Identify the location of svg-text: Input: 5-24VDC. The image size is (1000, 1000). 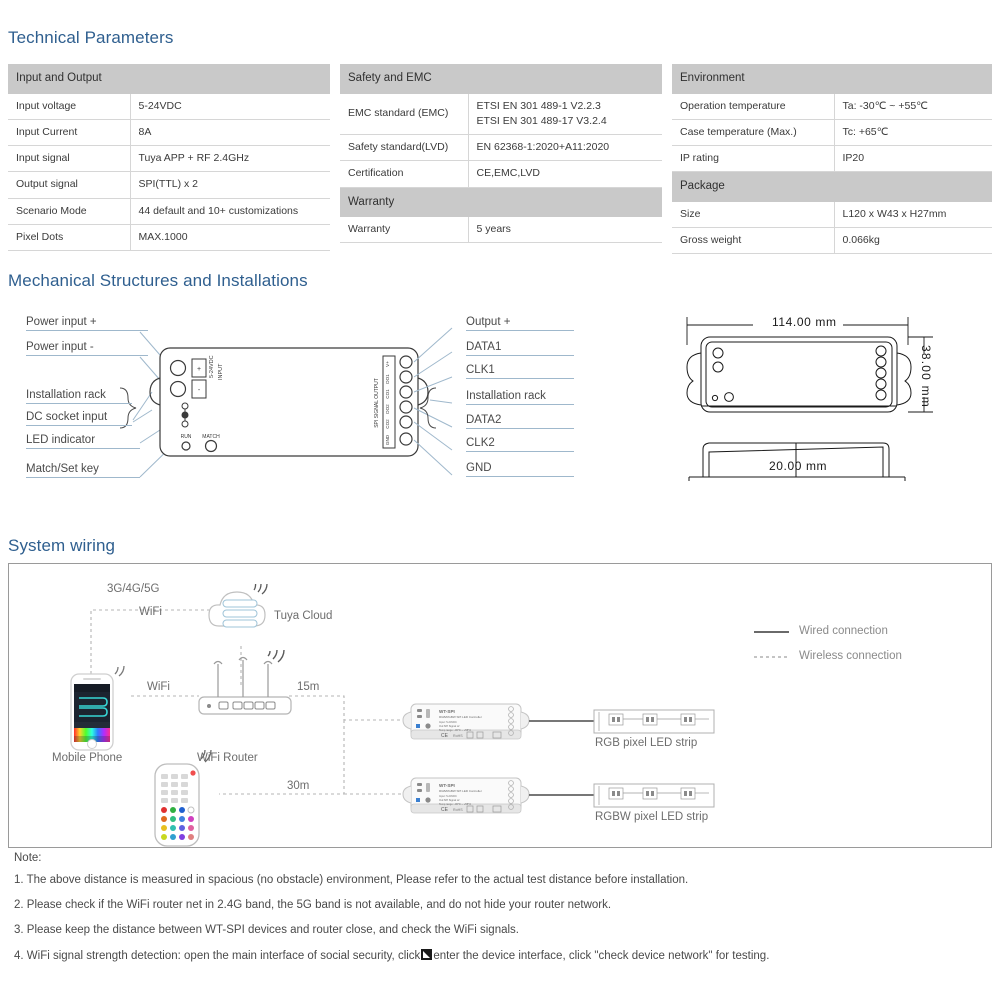
(448, 722).